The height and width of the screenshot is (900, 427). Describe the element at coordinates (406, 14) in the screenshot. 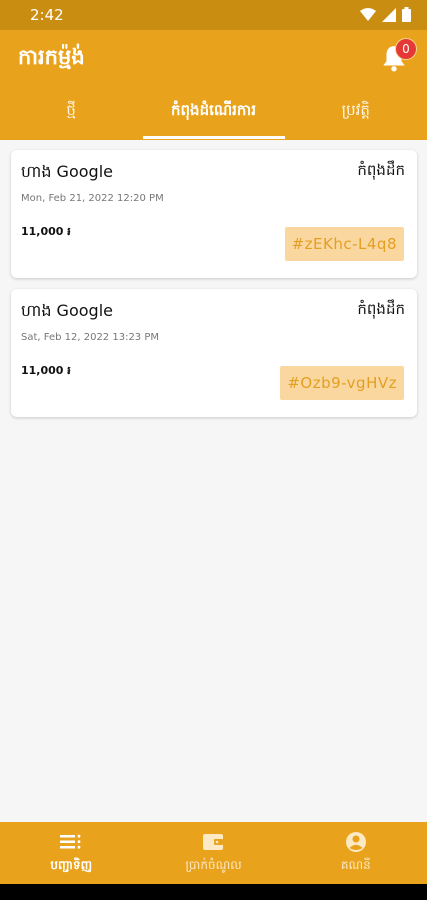

I see `battery-icon` at that location.